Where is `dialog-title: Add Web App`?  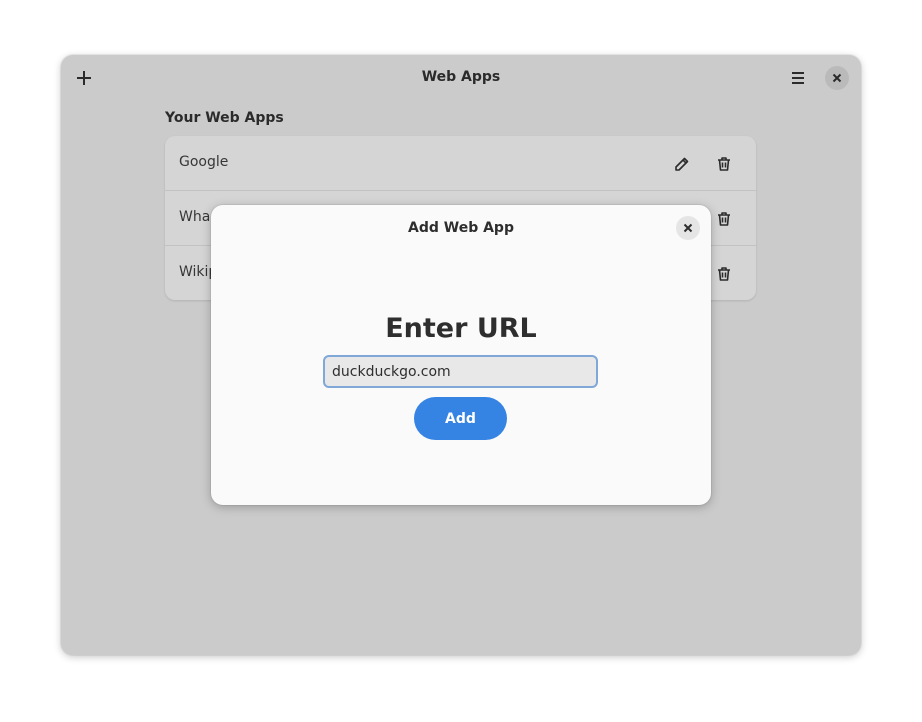 dialog-title: Add Web App is located at coordinates (461, 228).